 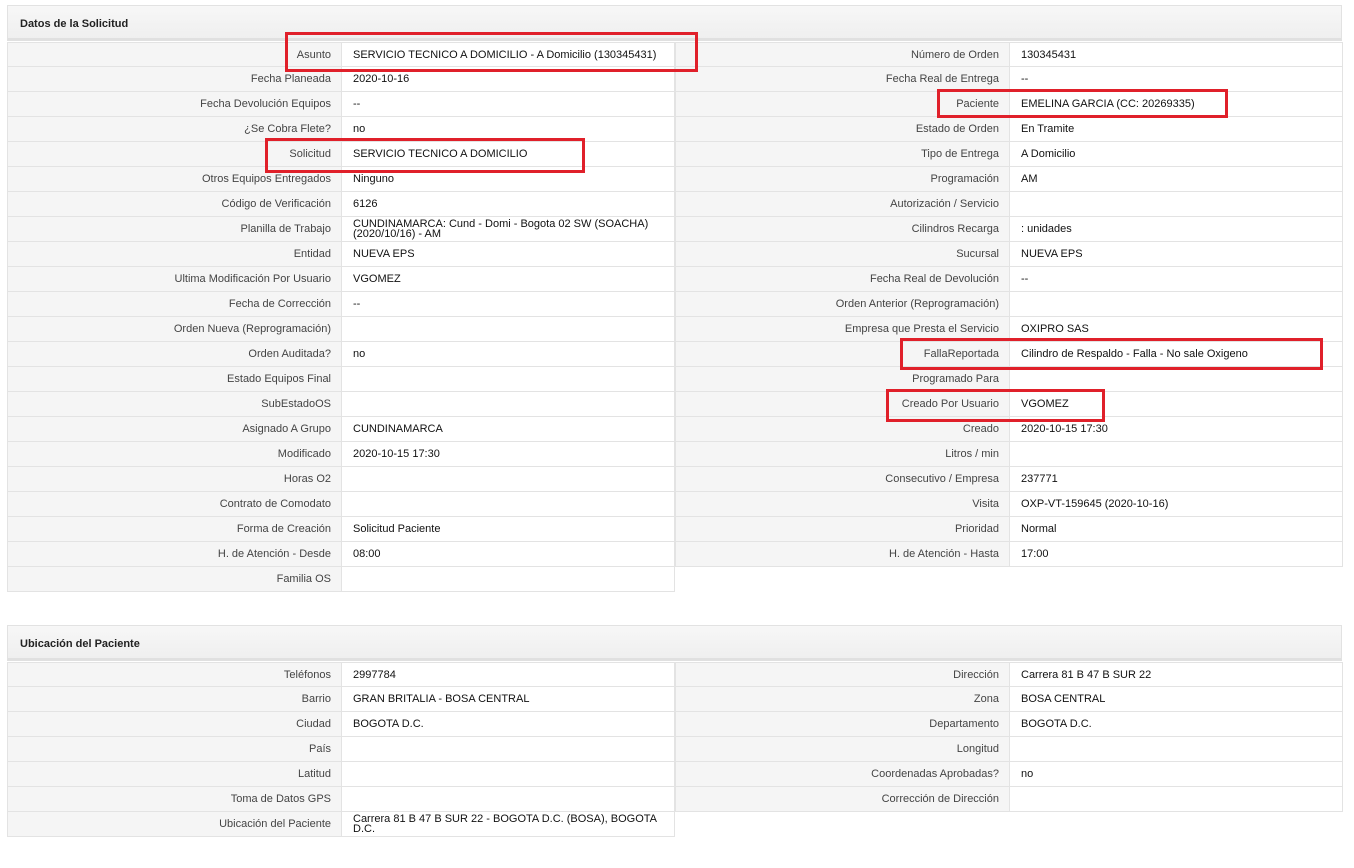 I want to click on field-label-pais: País, so click(x=174, y=749).